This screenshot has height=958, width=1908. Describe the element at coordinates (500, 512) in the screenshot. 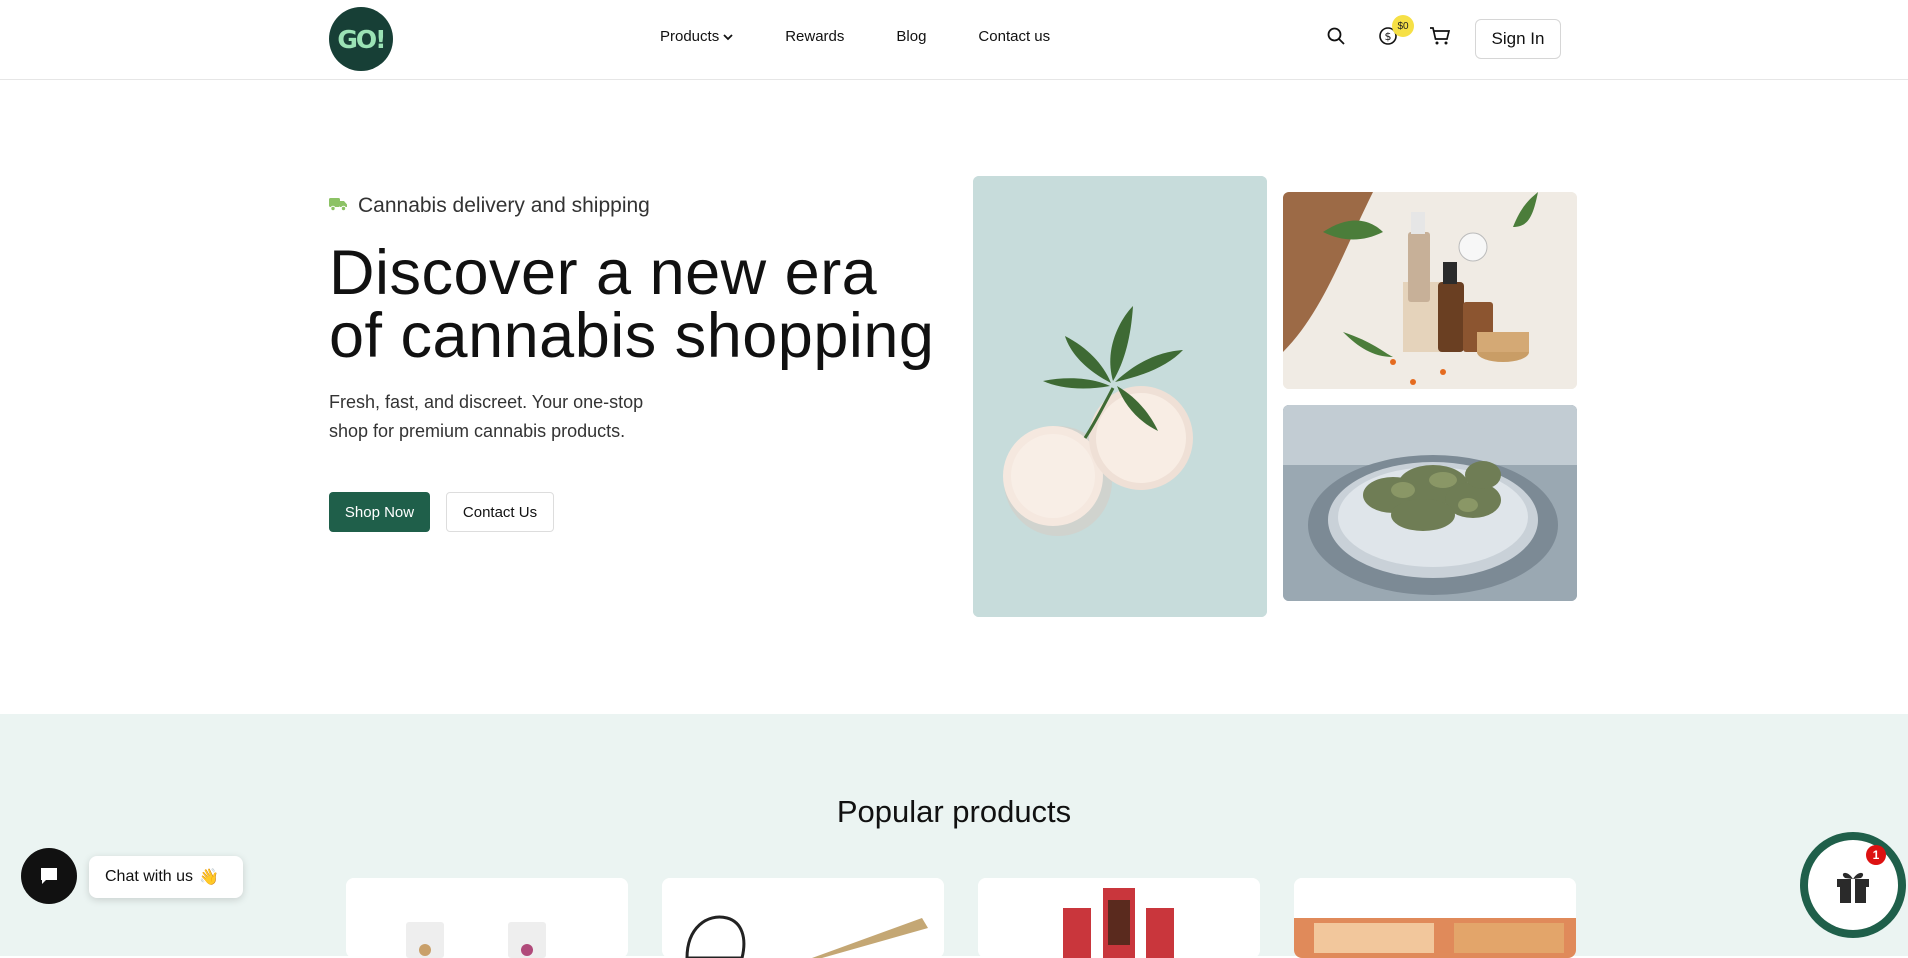

I see `contact-us-button: Contact Us` at that location.